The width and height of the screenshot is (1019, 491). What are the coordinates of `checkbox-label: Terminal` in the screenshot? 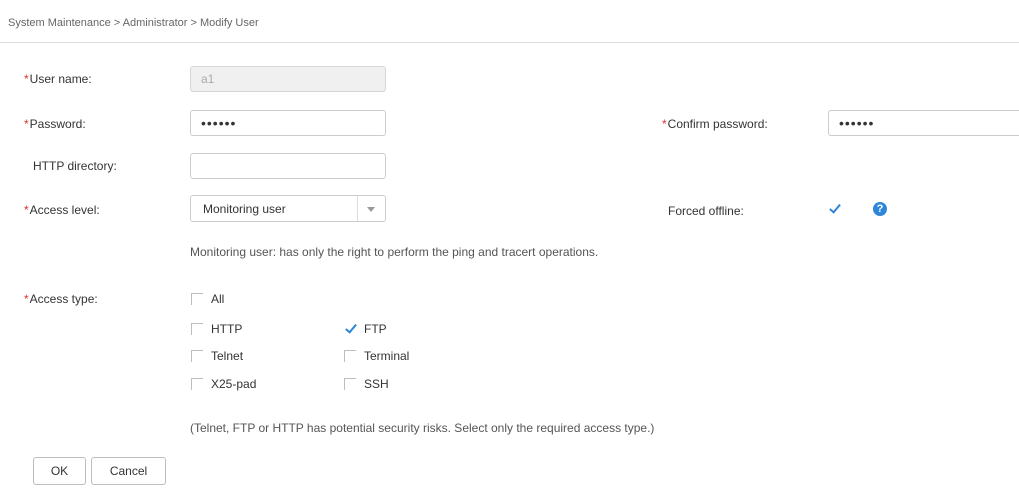 It's located at (387, 356).